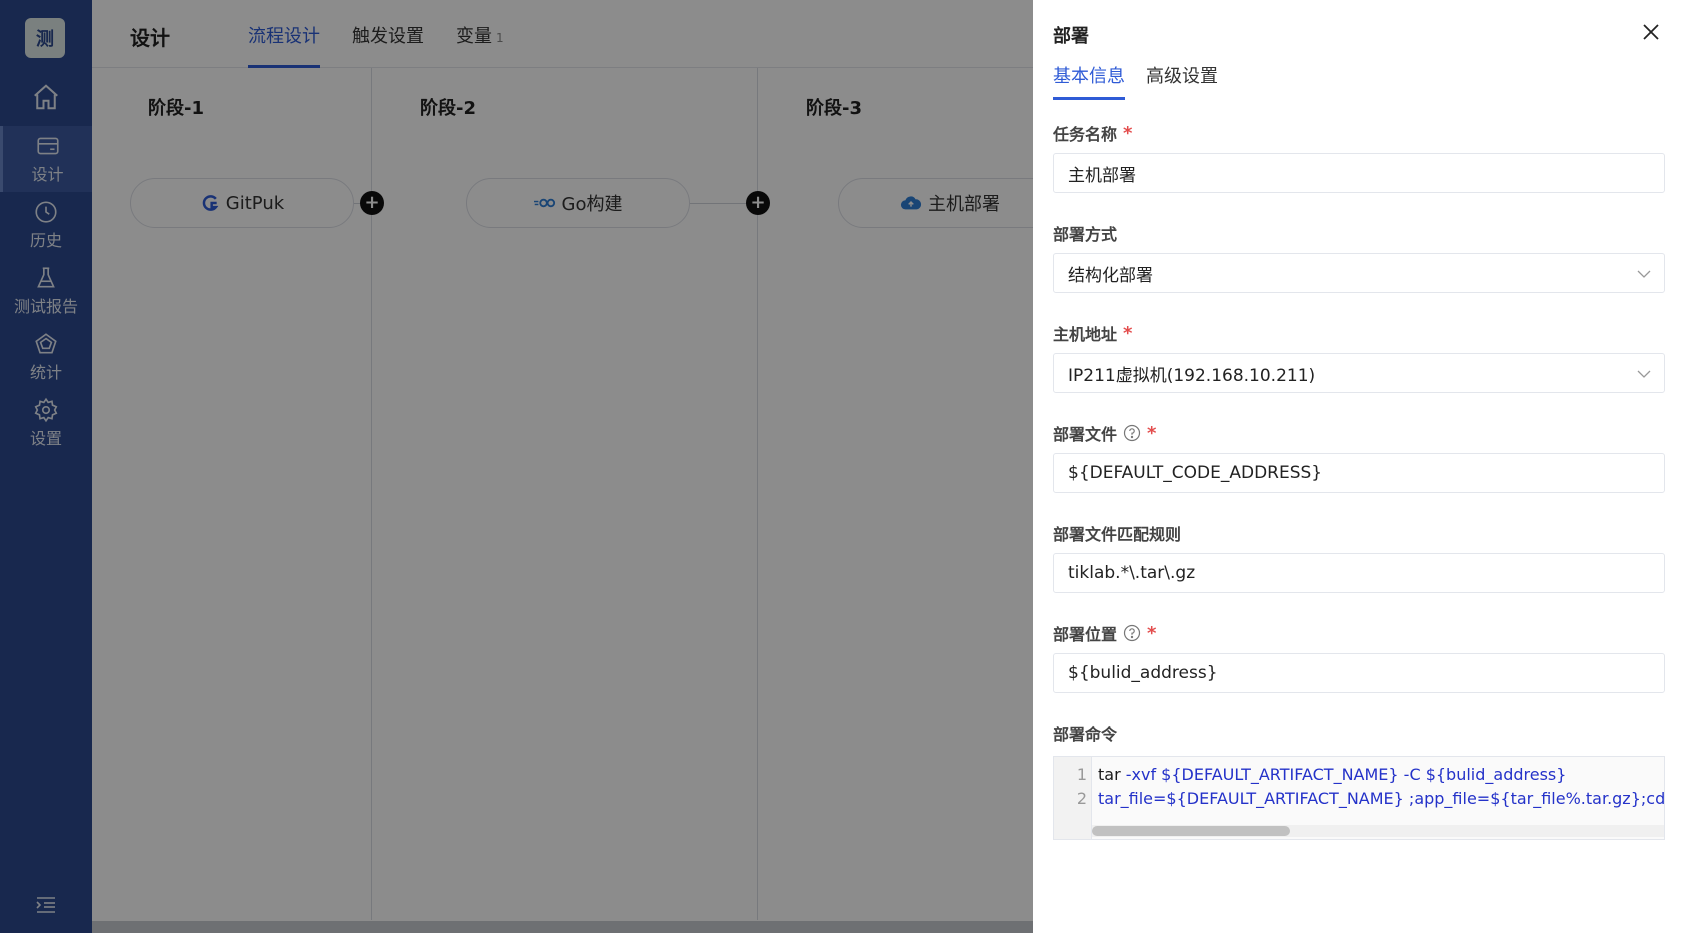  I want to click on label-text: 任务名称, so click(1085, 134).